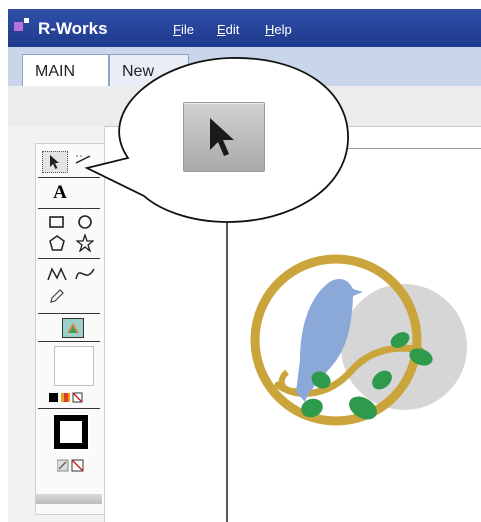  What do you see at coordinates (358, 340) in the screenshot?
I see `canvas-artwork` at bounding box center [358, 340].